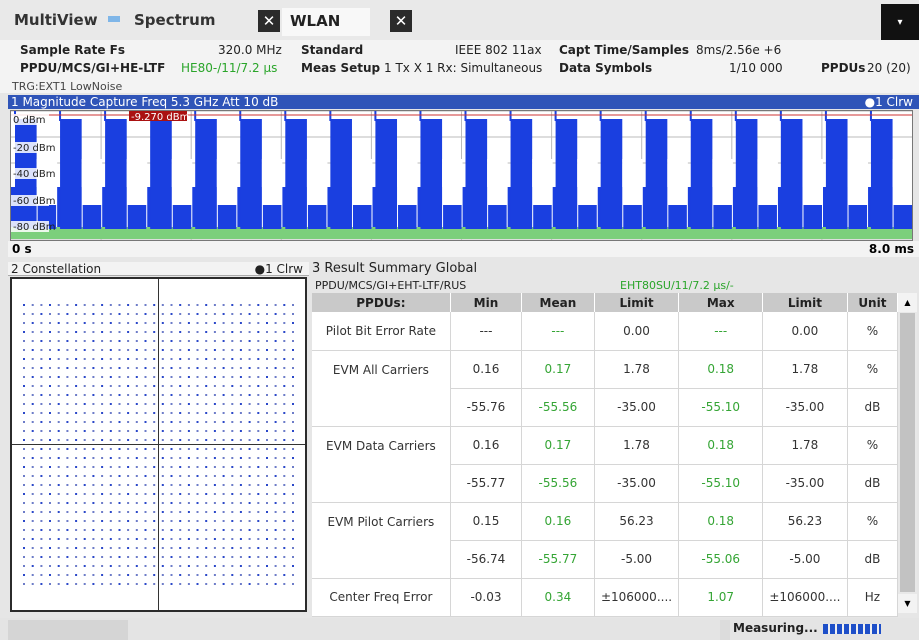  I want to click on table-row: -56.74 -55.77 -5.00 -55.06 -5.00 dB, so click(605, 559).